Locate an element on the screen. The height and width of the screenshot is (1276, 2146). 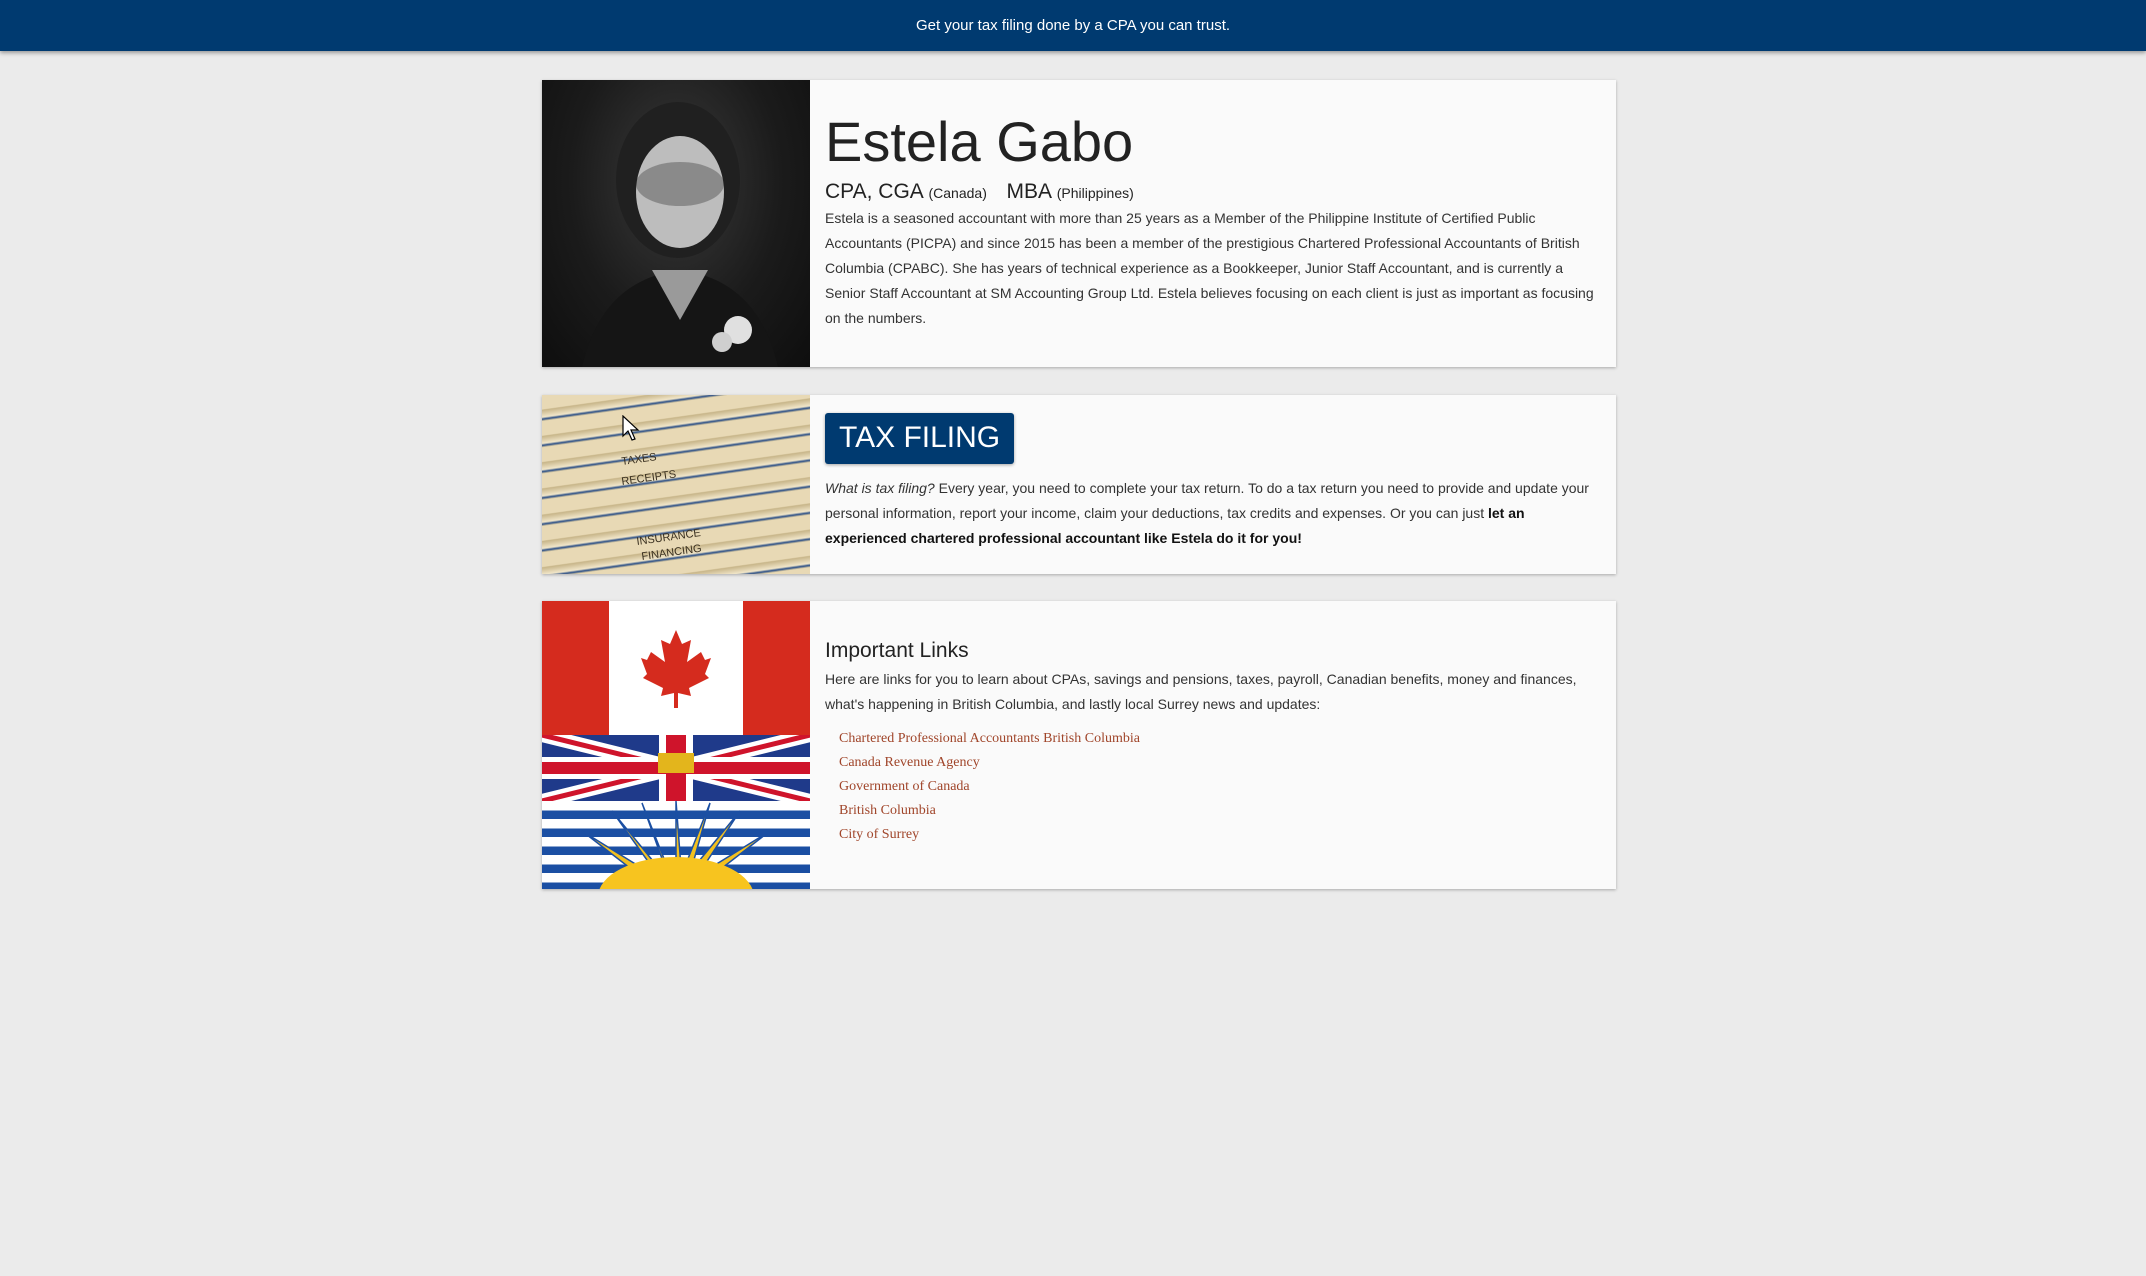
mouse-cursor-icon is located at coordinates (631, 428).